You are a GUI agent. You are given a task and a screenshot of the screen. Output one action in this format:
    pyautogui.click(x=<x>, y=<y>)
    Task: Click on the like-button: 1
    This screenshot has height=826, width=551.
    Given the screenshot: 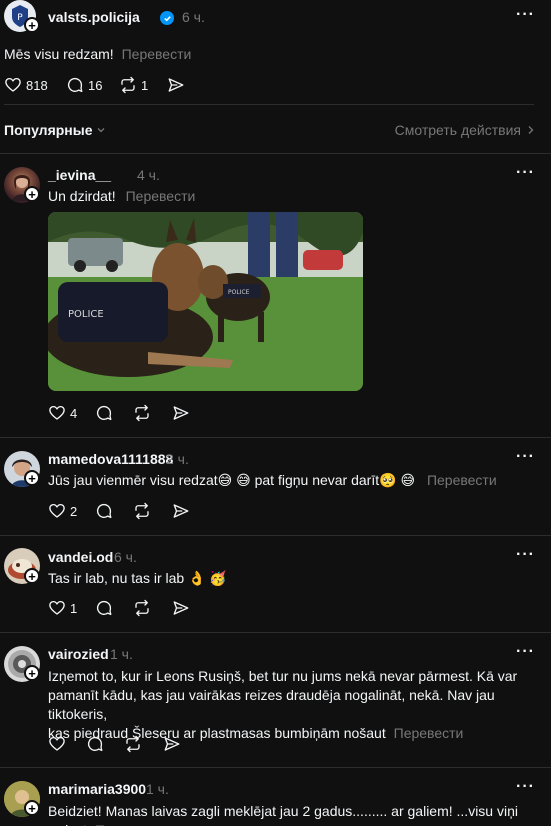 What is the action you would take?
    pyautogui.click(x=62, y=608)
    